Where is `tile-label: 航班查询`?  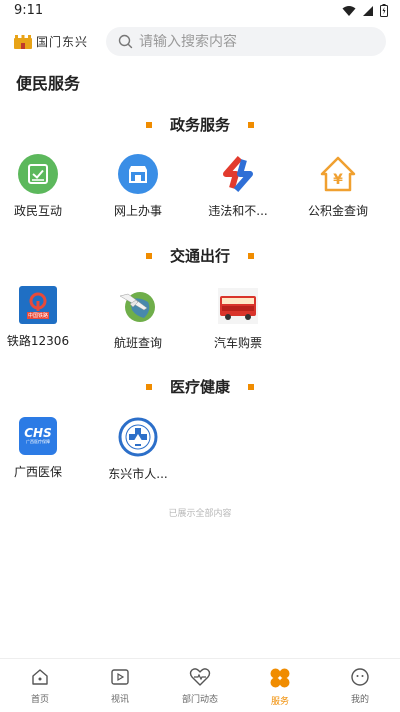 tile-label: 航班查询 is located at coordinates (137, 343).